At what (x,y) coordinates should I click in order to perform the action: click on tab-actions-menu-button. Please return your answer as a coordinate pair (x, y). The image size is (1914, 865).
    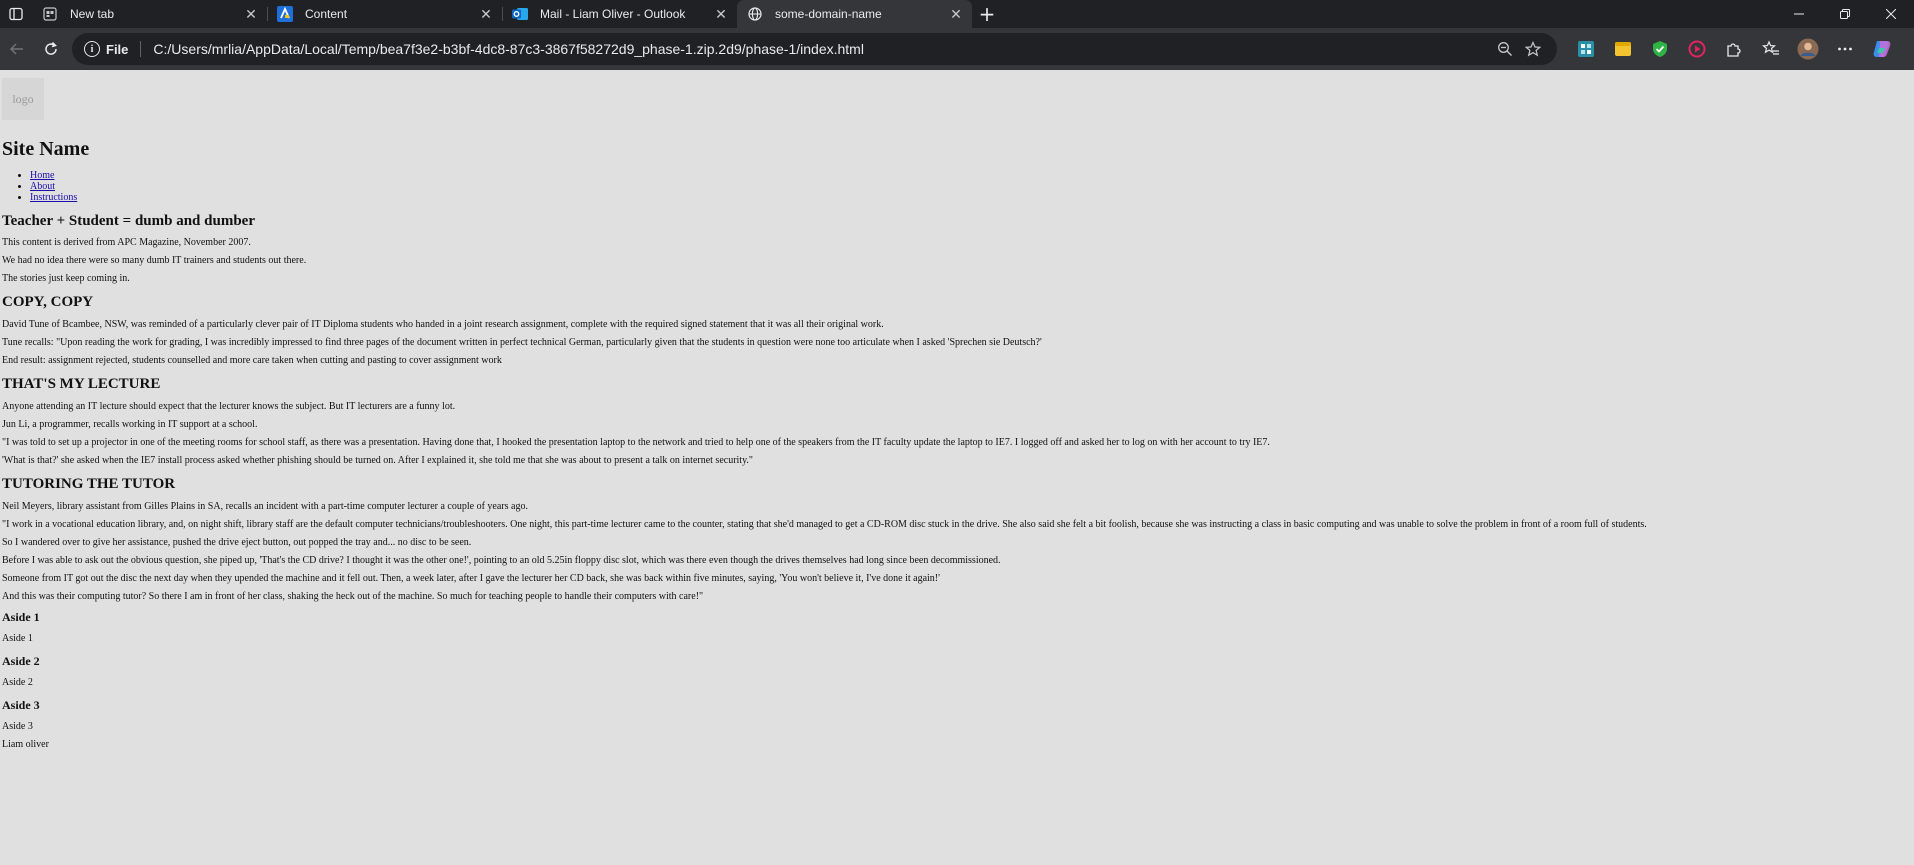
    Looking at the image, I should click on (16, 14).